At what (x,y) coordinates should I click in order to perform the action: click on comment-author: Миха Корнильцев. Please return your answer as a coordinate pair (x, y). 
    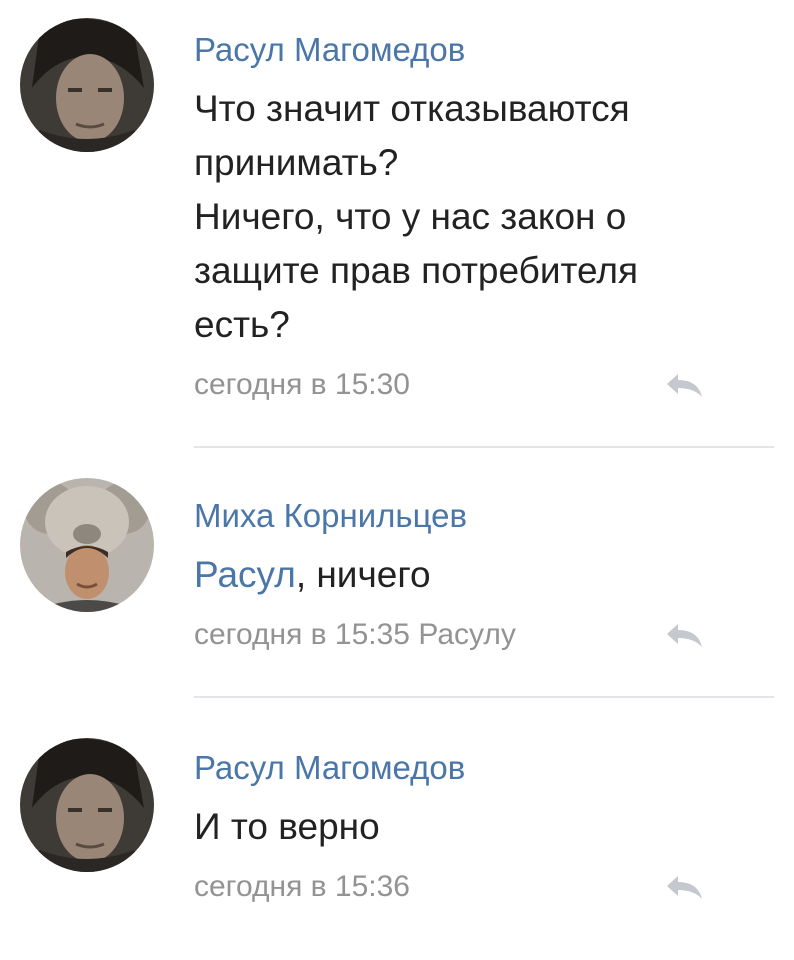
    Looking at the image, I should click on (479, 516).